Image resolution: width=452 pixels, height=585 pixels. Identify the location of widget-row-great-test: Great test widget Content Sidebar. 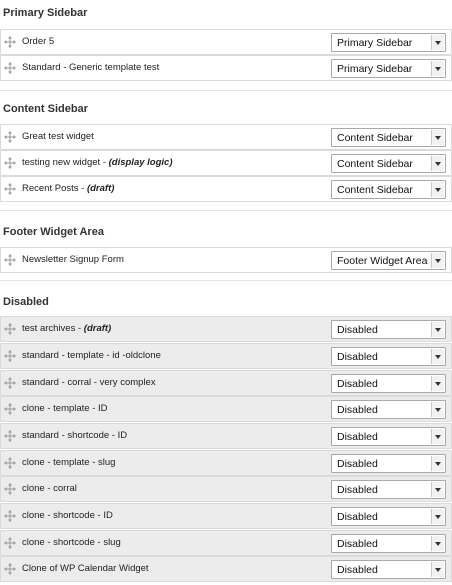
(226, 137).